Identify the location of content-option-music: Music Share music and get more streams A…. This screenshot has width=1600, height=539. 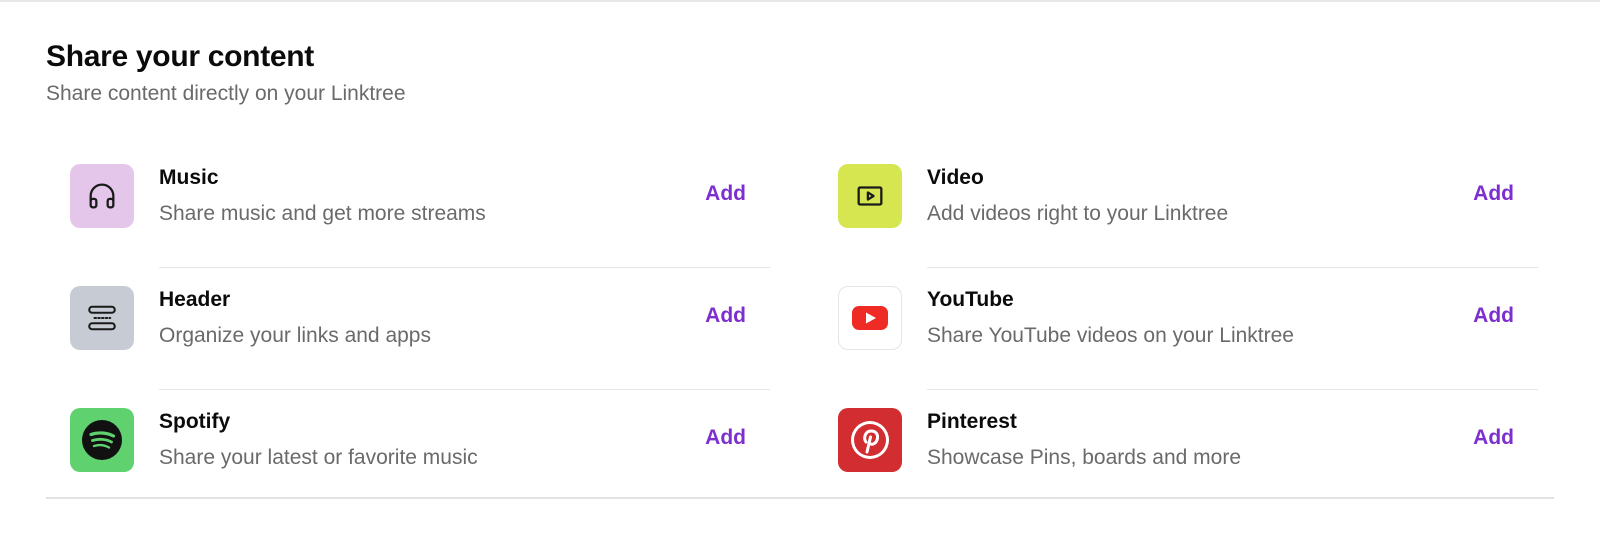
(420, 207).